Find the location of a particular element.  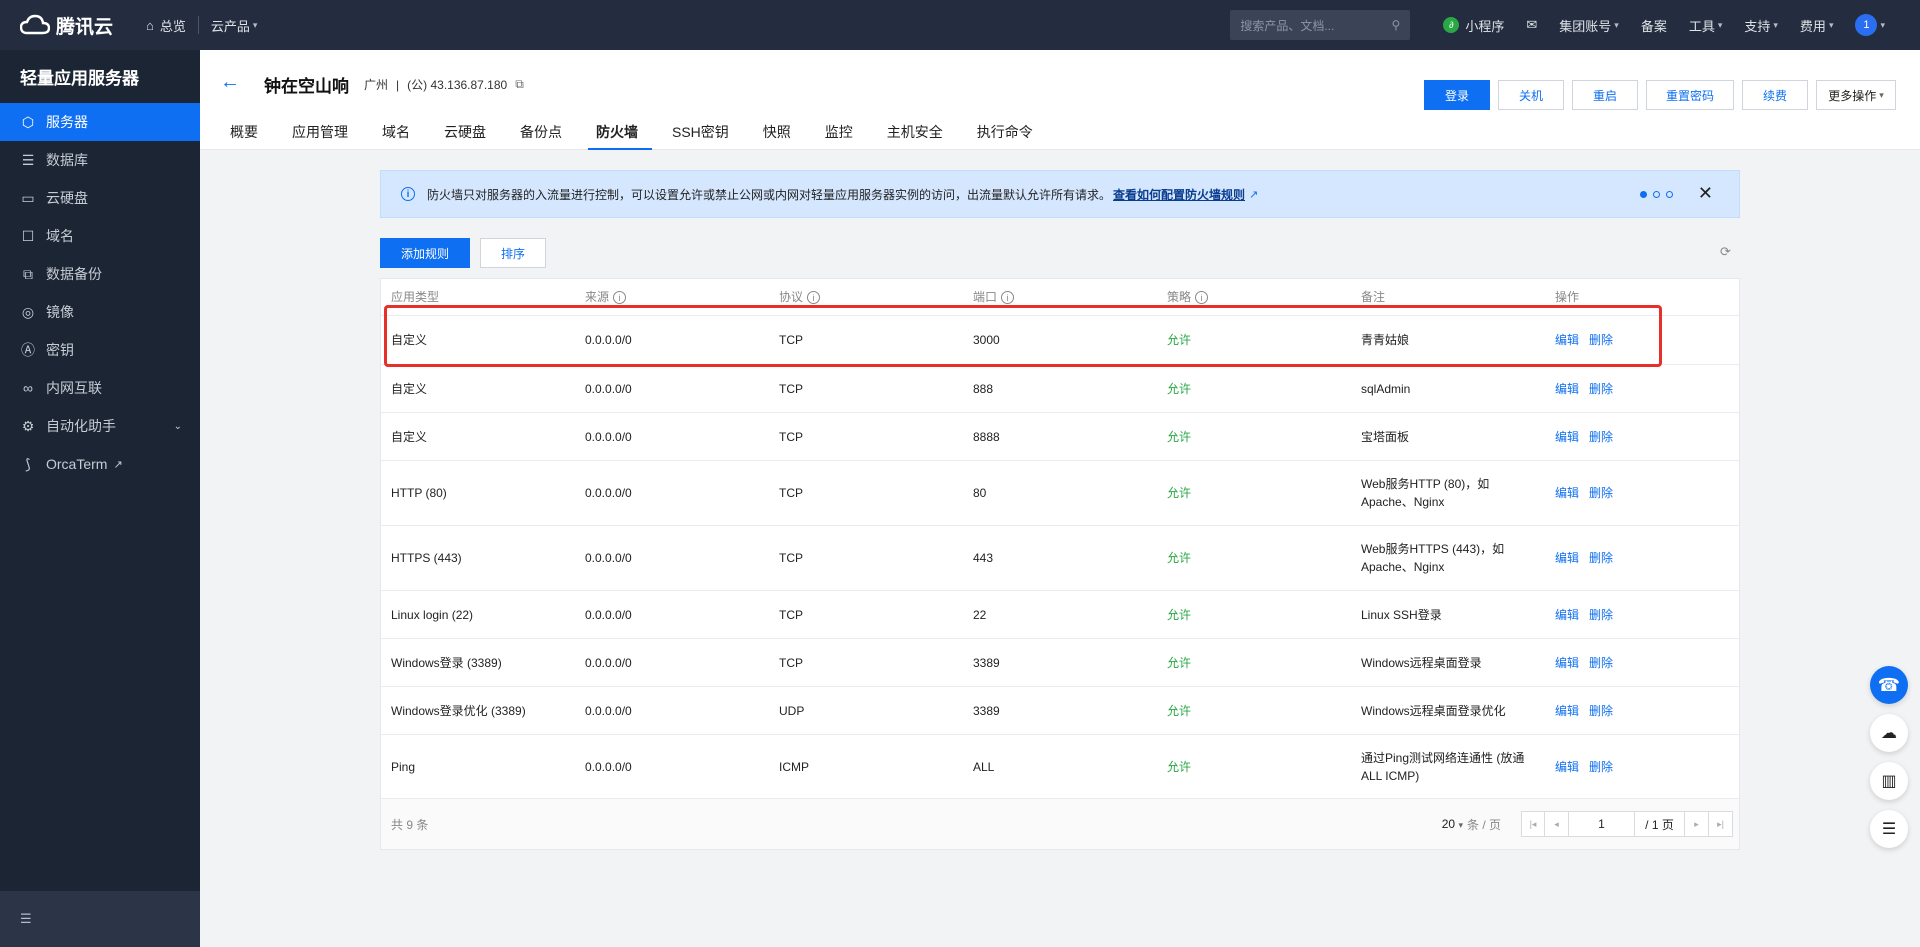

cloud-download-button: ☁ is located at coordinates (1889, 733).